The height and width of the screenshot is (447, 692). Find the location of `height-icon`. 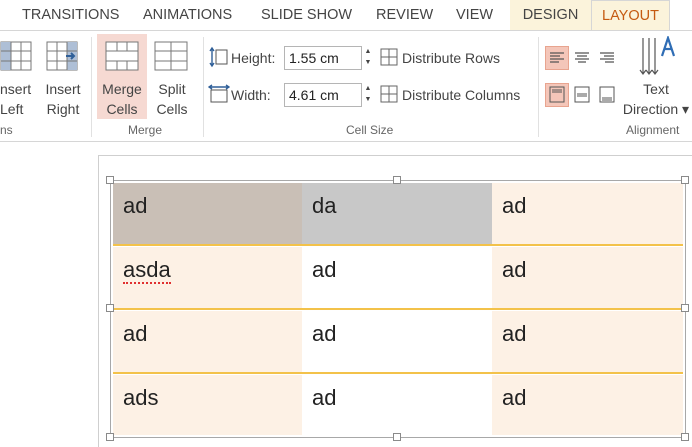

height-icon is located at coordinates (219, 59).